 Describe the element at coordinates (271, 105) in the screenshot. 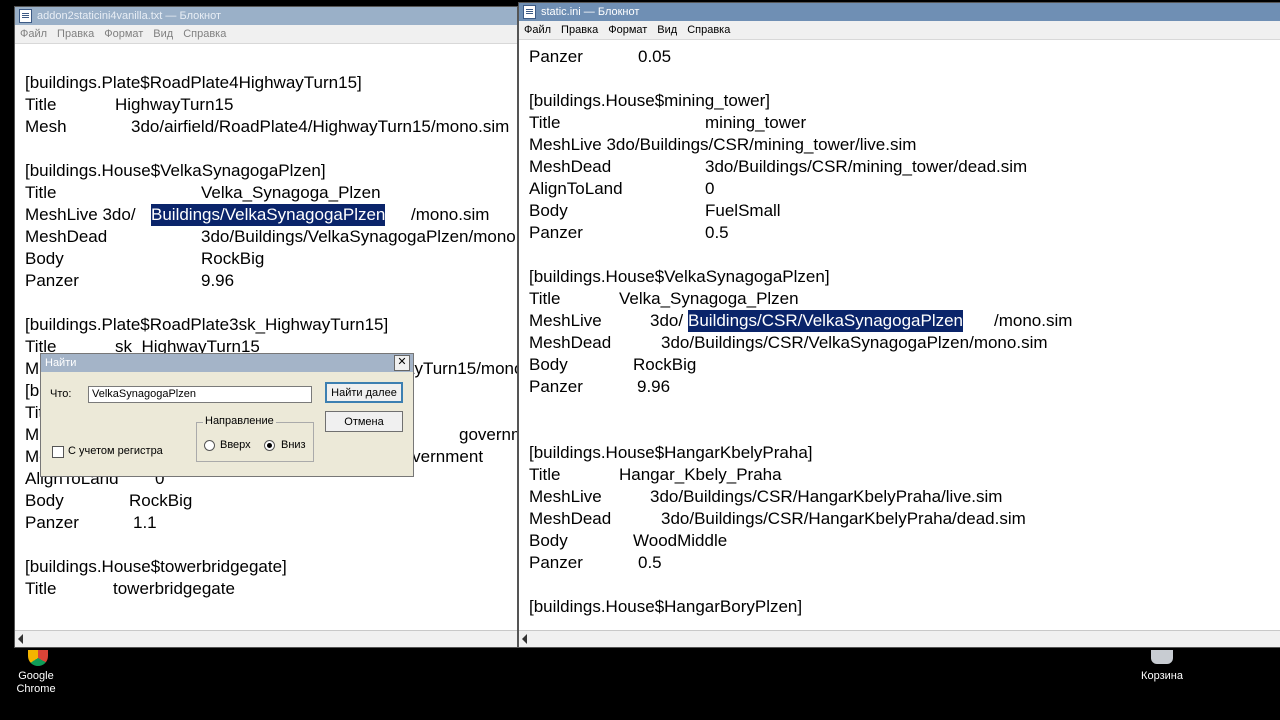

I see `text-line: Title HighwayTurn15` at that location.